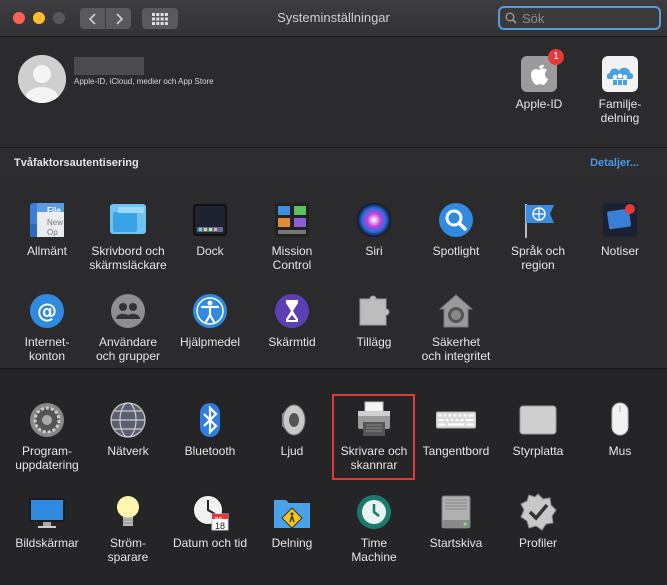 The image size is (667, 585). I want to click on pane-software-update: Program- uppdatering, so click(47, 436).